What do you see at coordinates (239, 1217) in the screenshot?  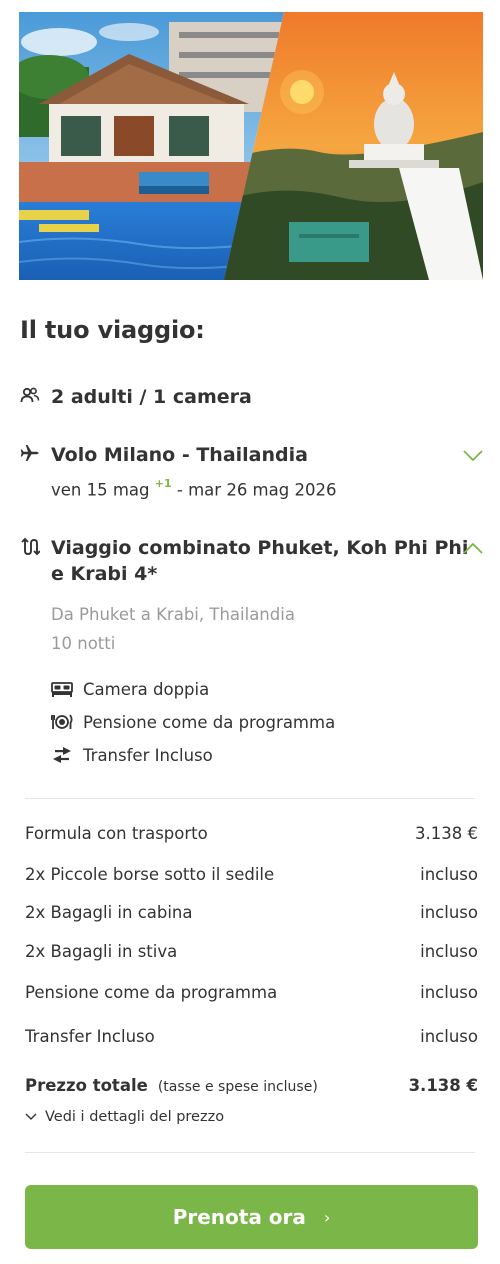 I see `book-now-label: Prenota ora` at bounding box center [239, 1217].